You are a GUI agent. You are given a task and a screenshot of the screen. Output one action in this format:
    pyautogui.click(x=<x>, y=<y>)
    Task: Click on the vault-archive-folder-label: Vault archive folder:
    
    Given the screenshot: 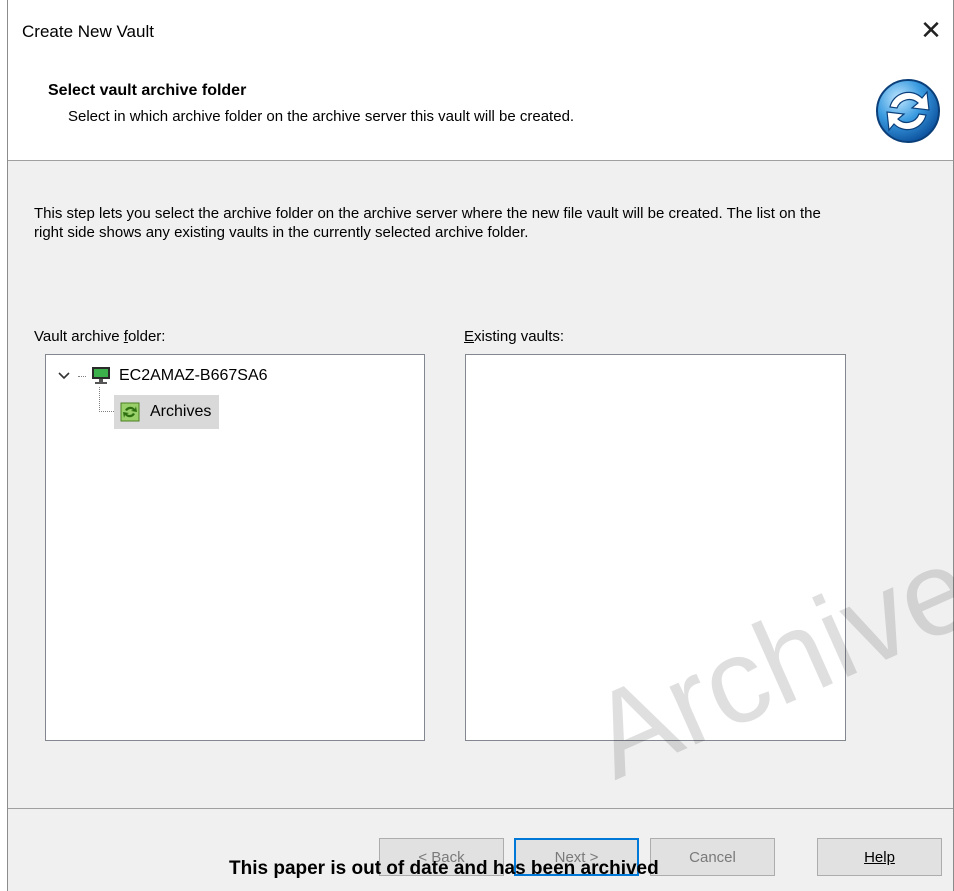 What is the action you would take?
    pyautogui.click(x=100, y=336)
    